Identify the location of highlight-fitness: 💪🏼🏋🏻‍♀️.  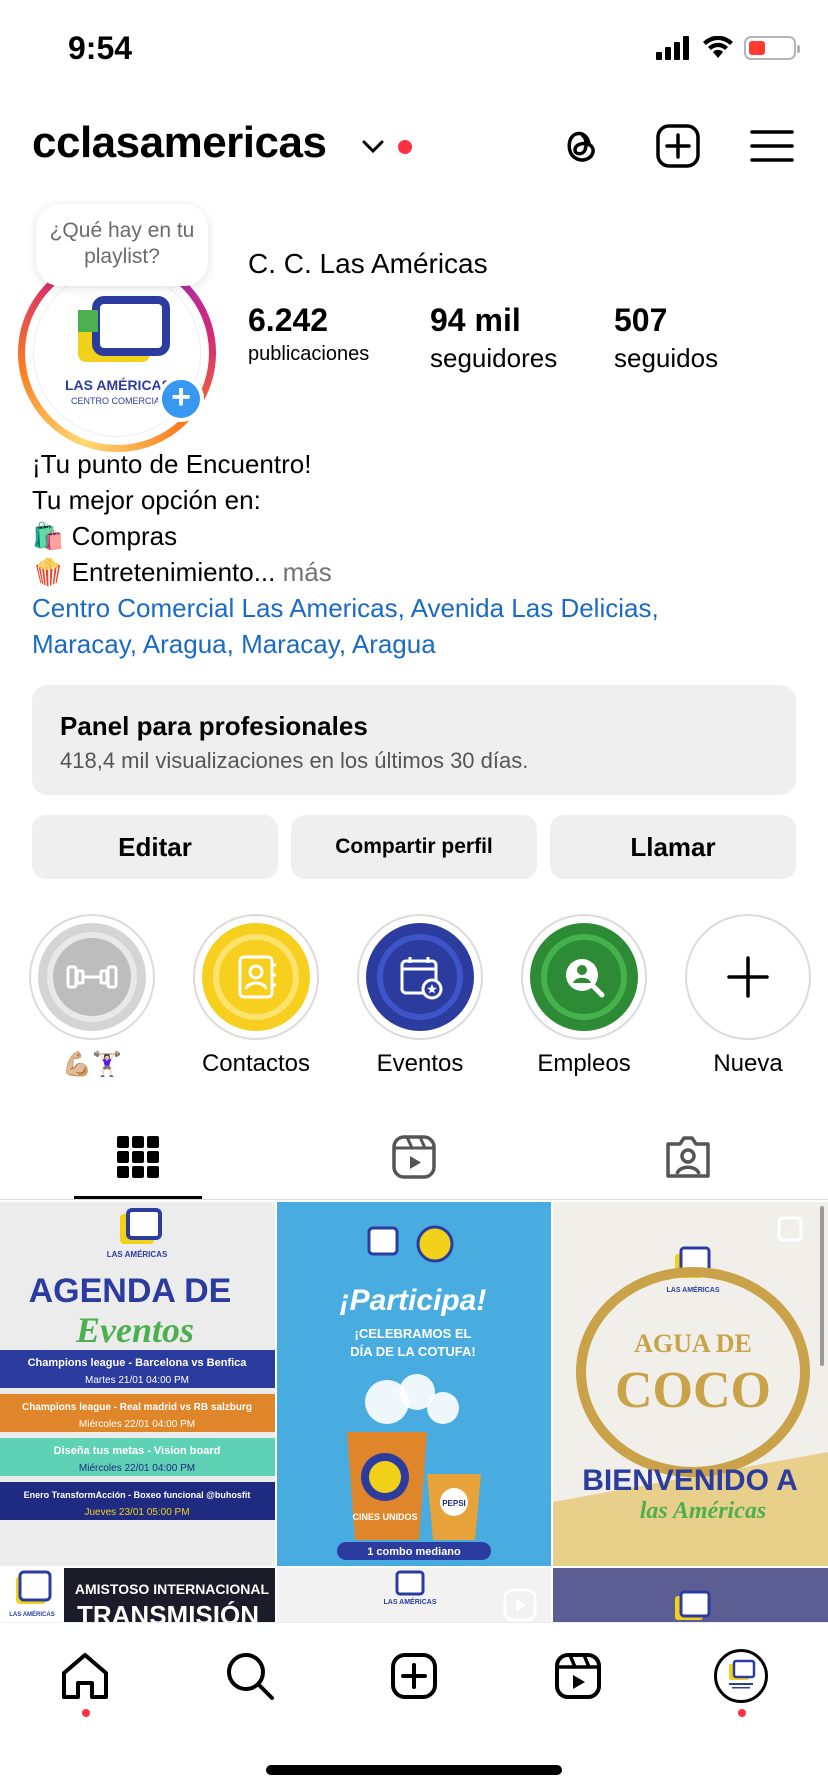
(92, 996).